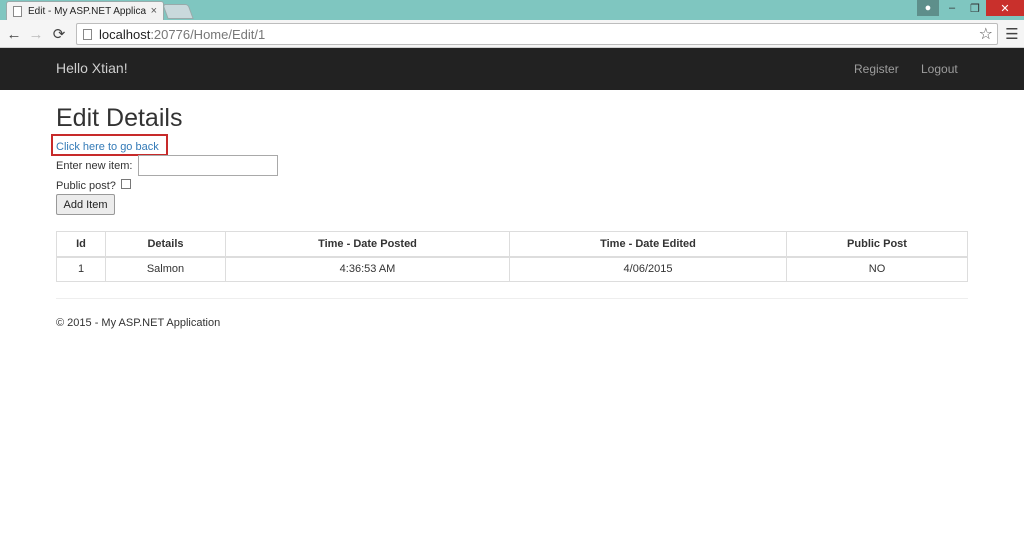 The image size is (1024, 554). I want to click on menu-hamburger-icon: ☰, so click(1012, 34).